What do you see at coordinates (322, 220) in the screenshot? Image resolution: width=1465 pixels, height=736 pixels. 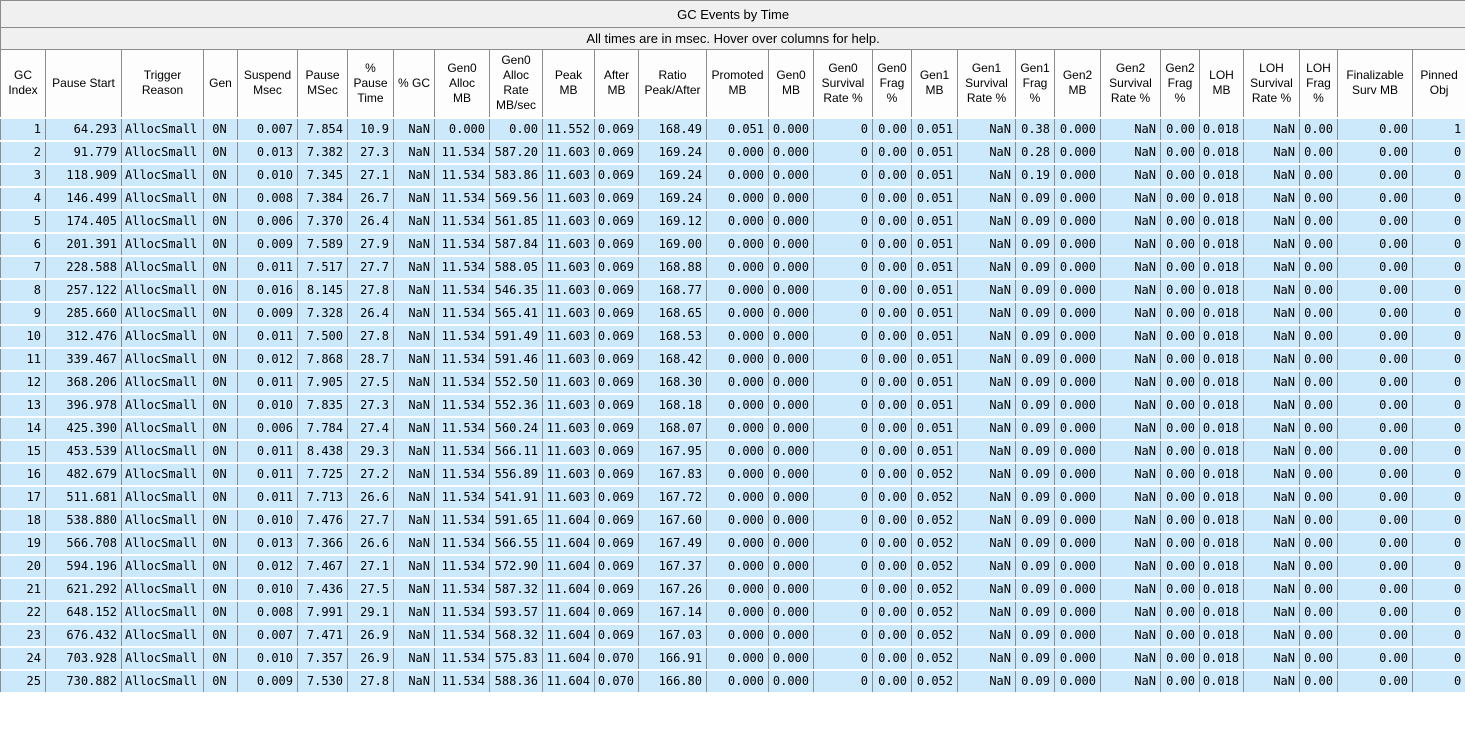 I see `table-cell: 7.370` at bounding box center [322, 220].